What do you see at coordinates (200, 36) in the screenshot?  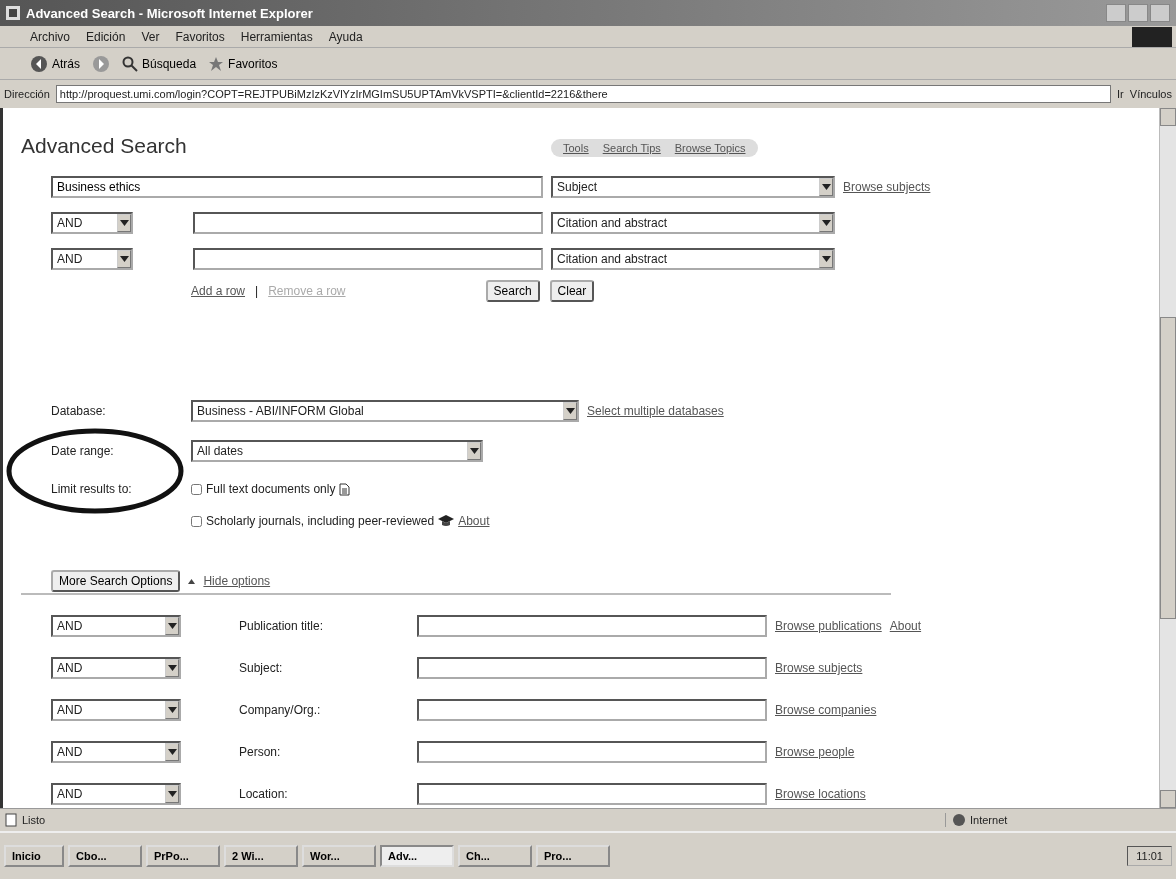 I see `menu-item: Favoritos` at bounding box center [200, 36].